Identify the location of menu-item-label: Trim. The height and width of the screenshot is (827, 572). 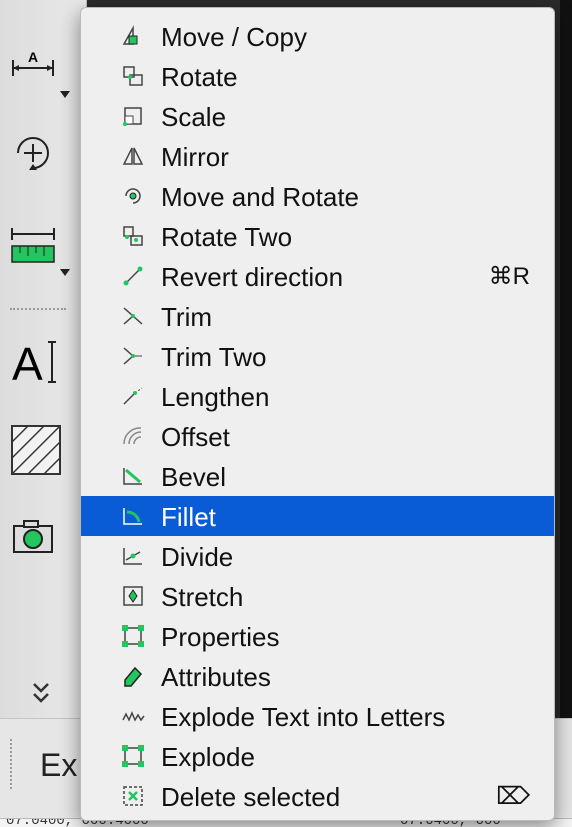
(187, 317).